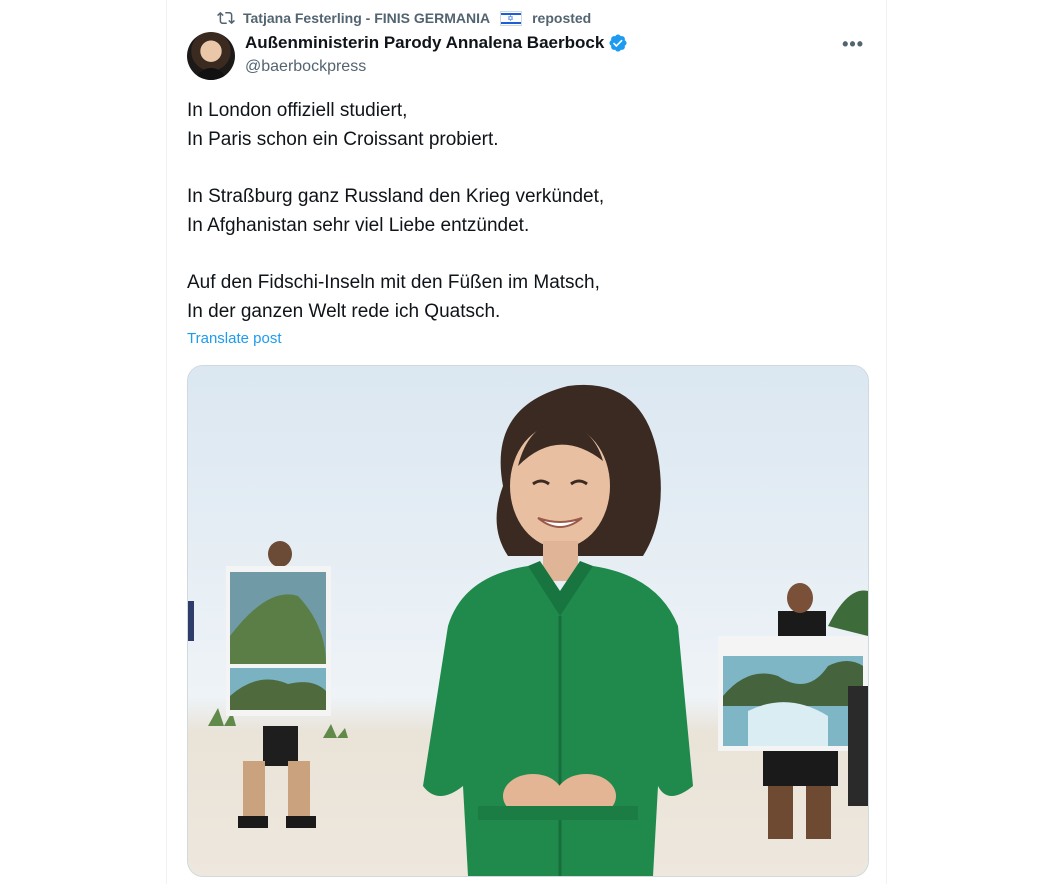 Image resolution: width=1050 pixels, height=884 pixels. What do you see at coordinates (436, 67) in the screenshot?
I see `author-handle: @baerbockpress` at bounding box center [436, 67].